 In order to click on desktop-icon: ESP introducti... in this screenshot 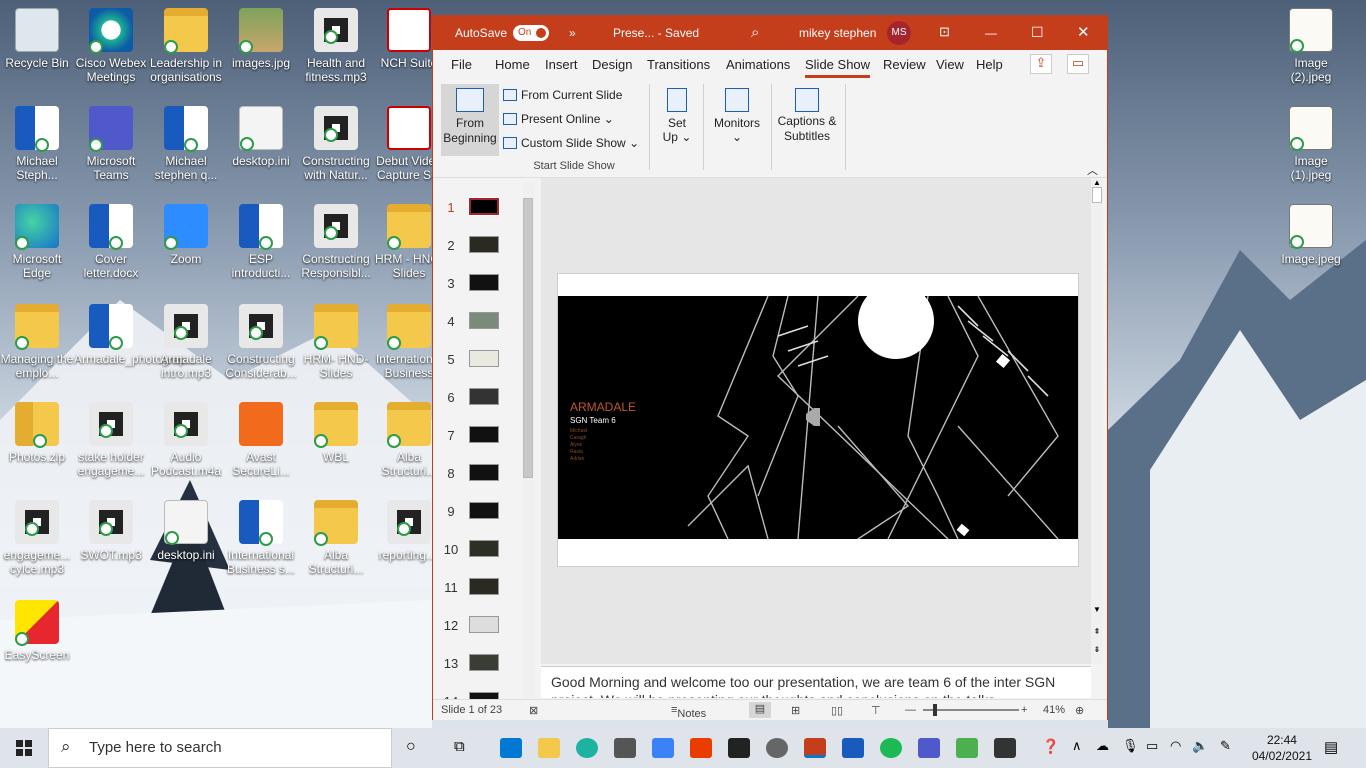, I will do `click(261, 242)`.